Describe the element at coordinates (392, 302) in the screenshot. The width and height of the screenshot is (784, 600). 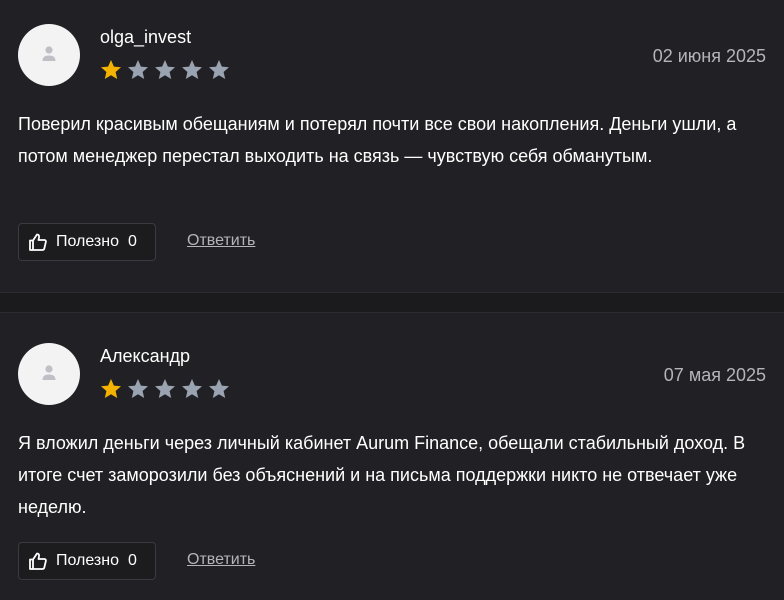
I see `review-divider` at that location.